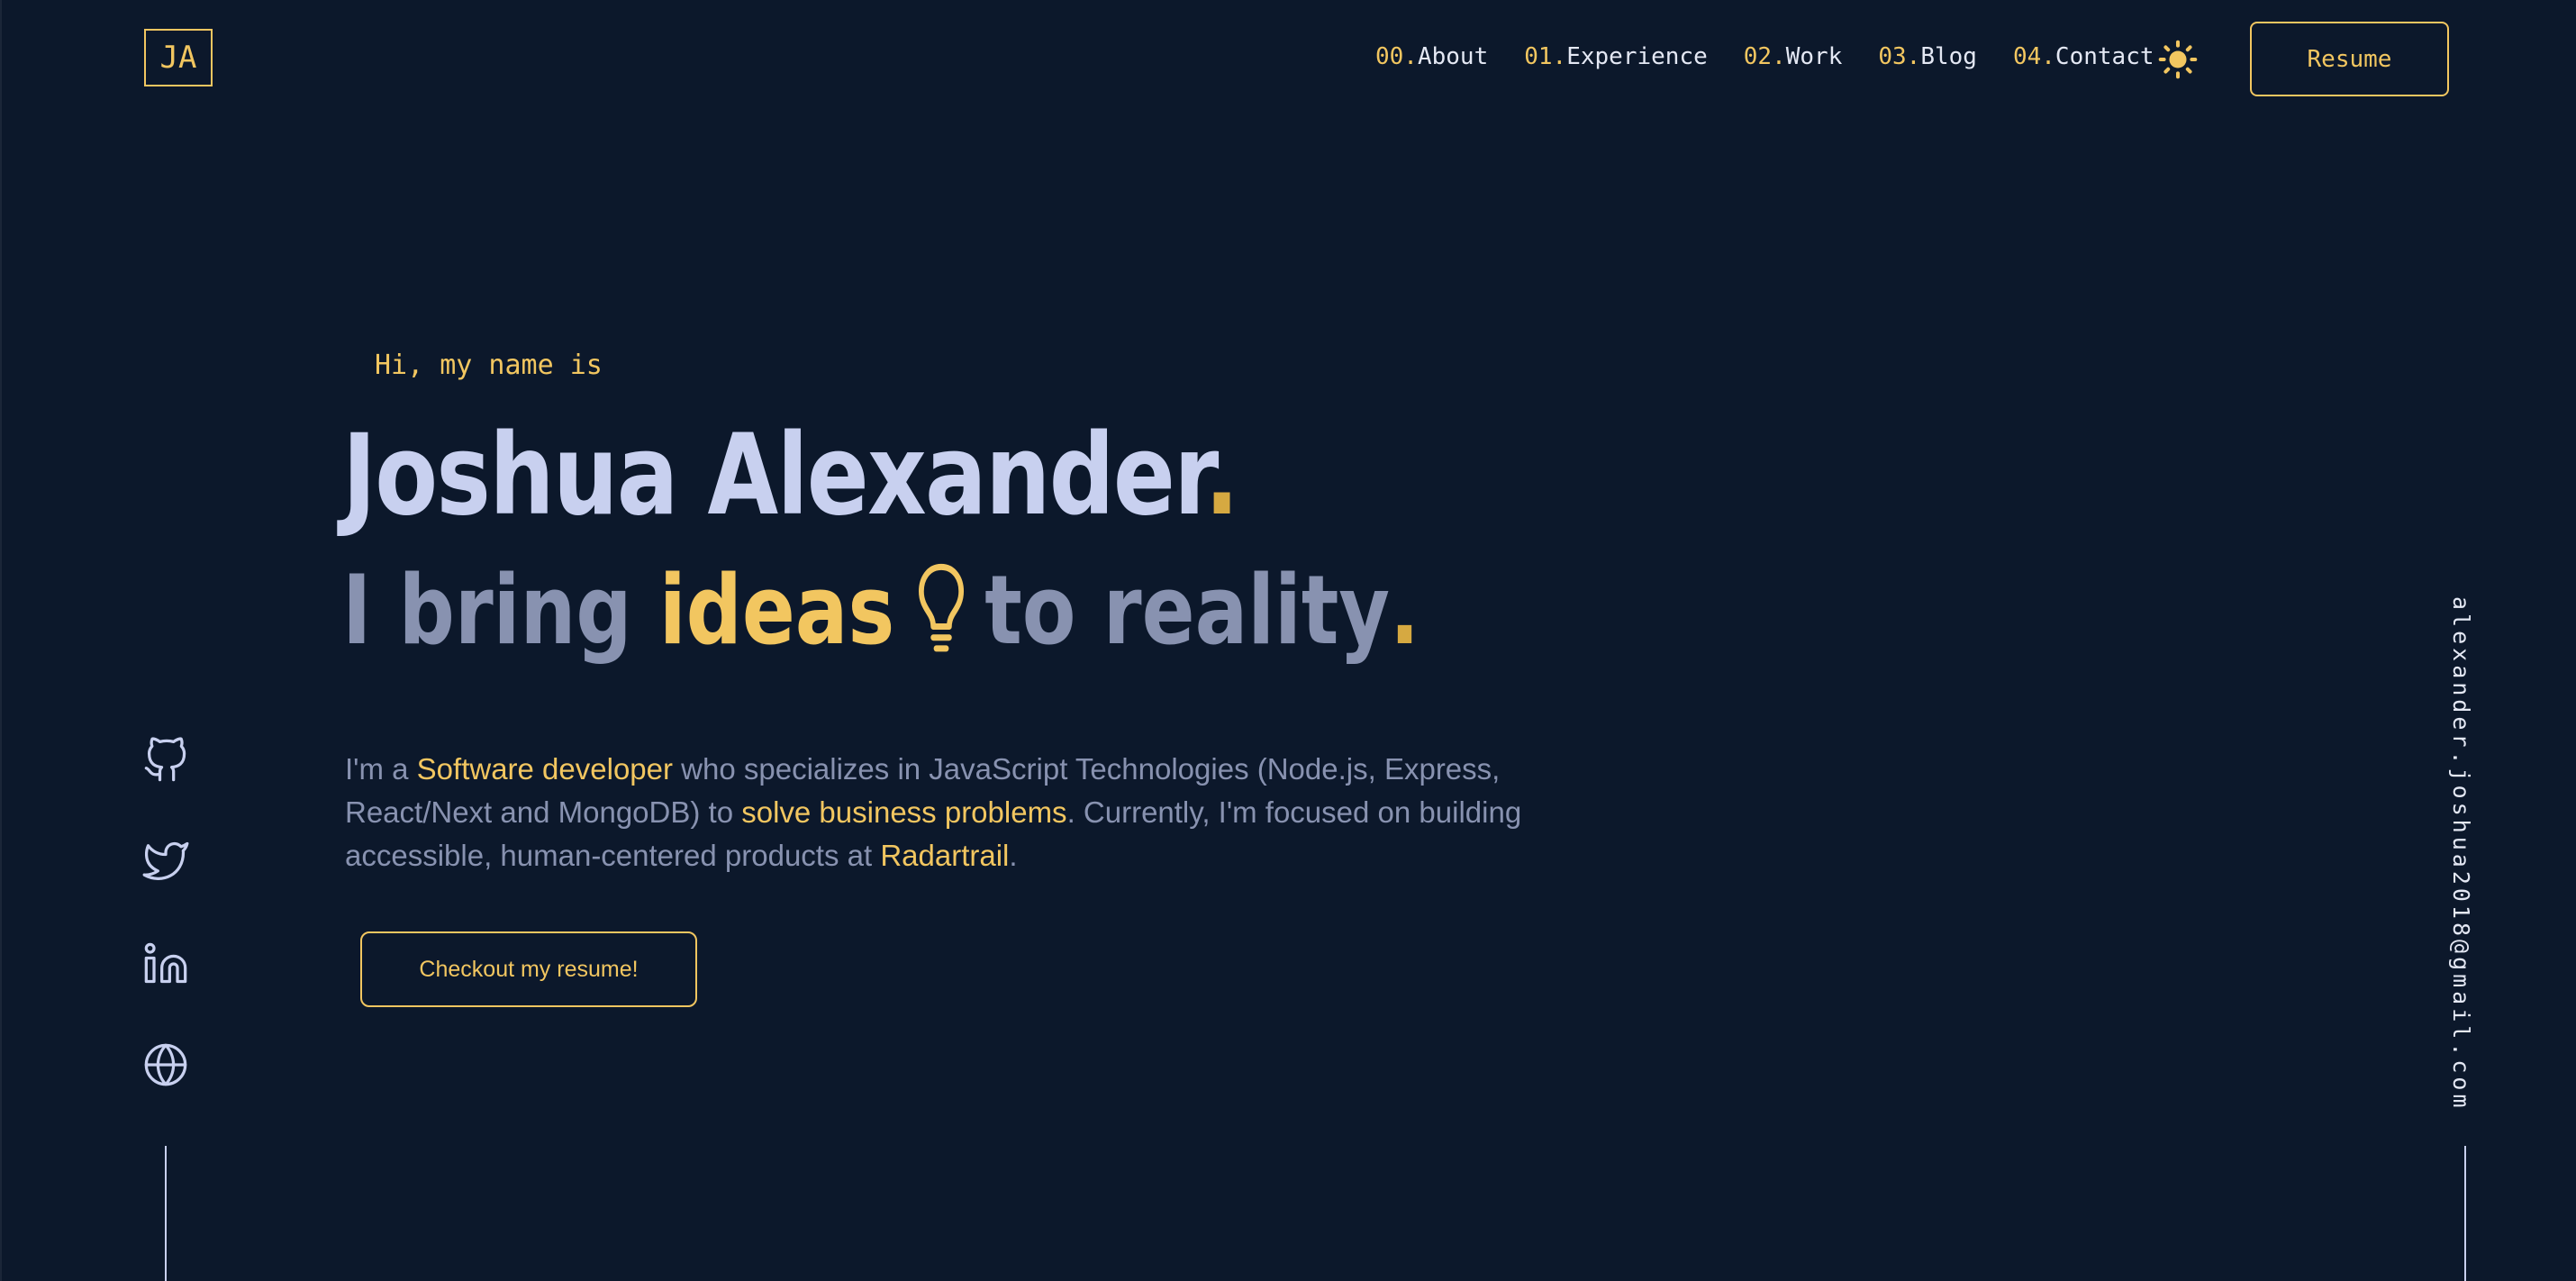 The image size is (2576, 1281). Describe the element at coordinates (2461, 854) in the screenshot. I see `email-link: alexander.joshua2018@gmail.com` at that location.